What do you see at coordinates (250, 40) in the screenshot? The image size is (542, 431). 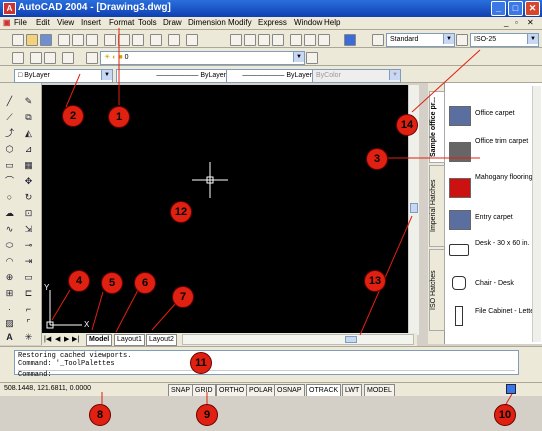 I see `zoom-realtime-icon` at bounding box center [250, 40].